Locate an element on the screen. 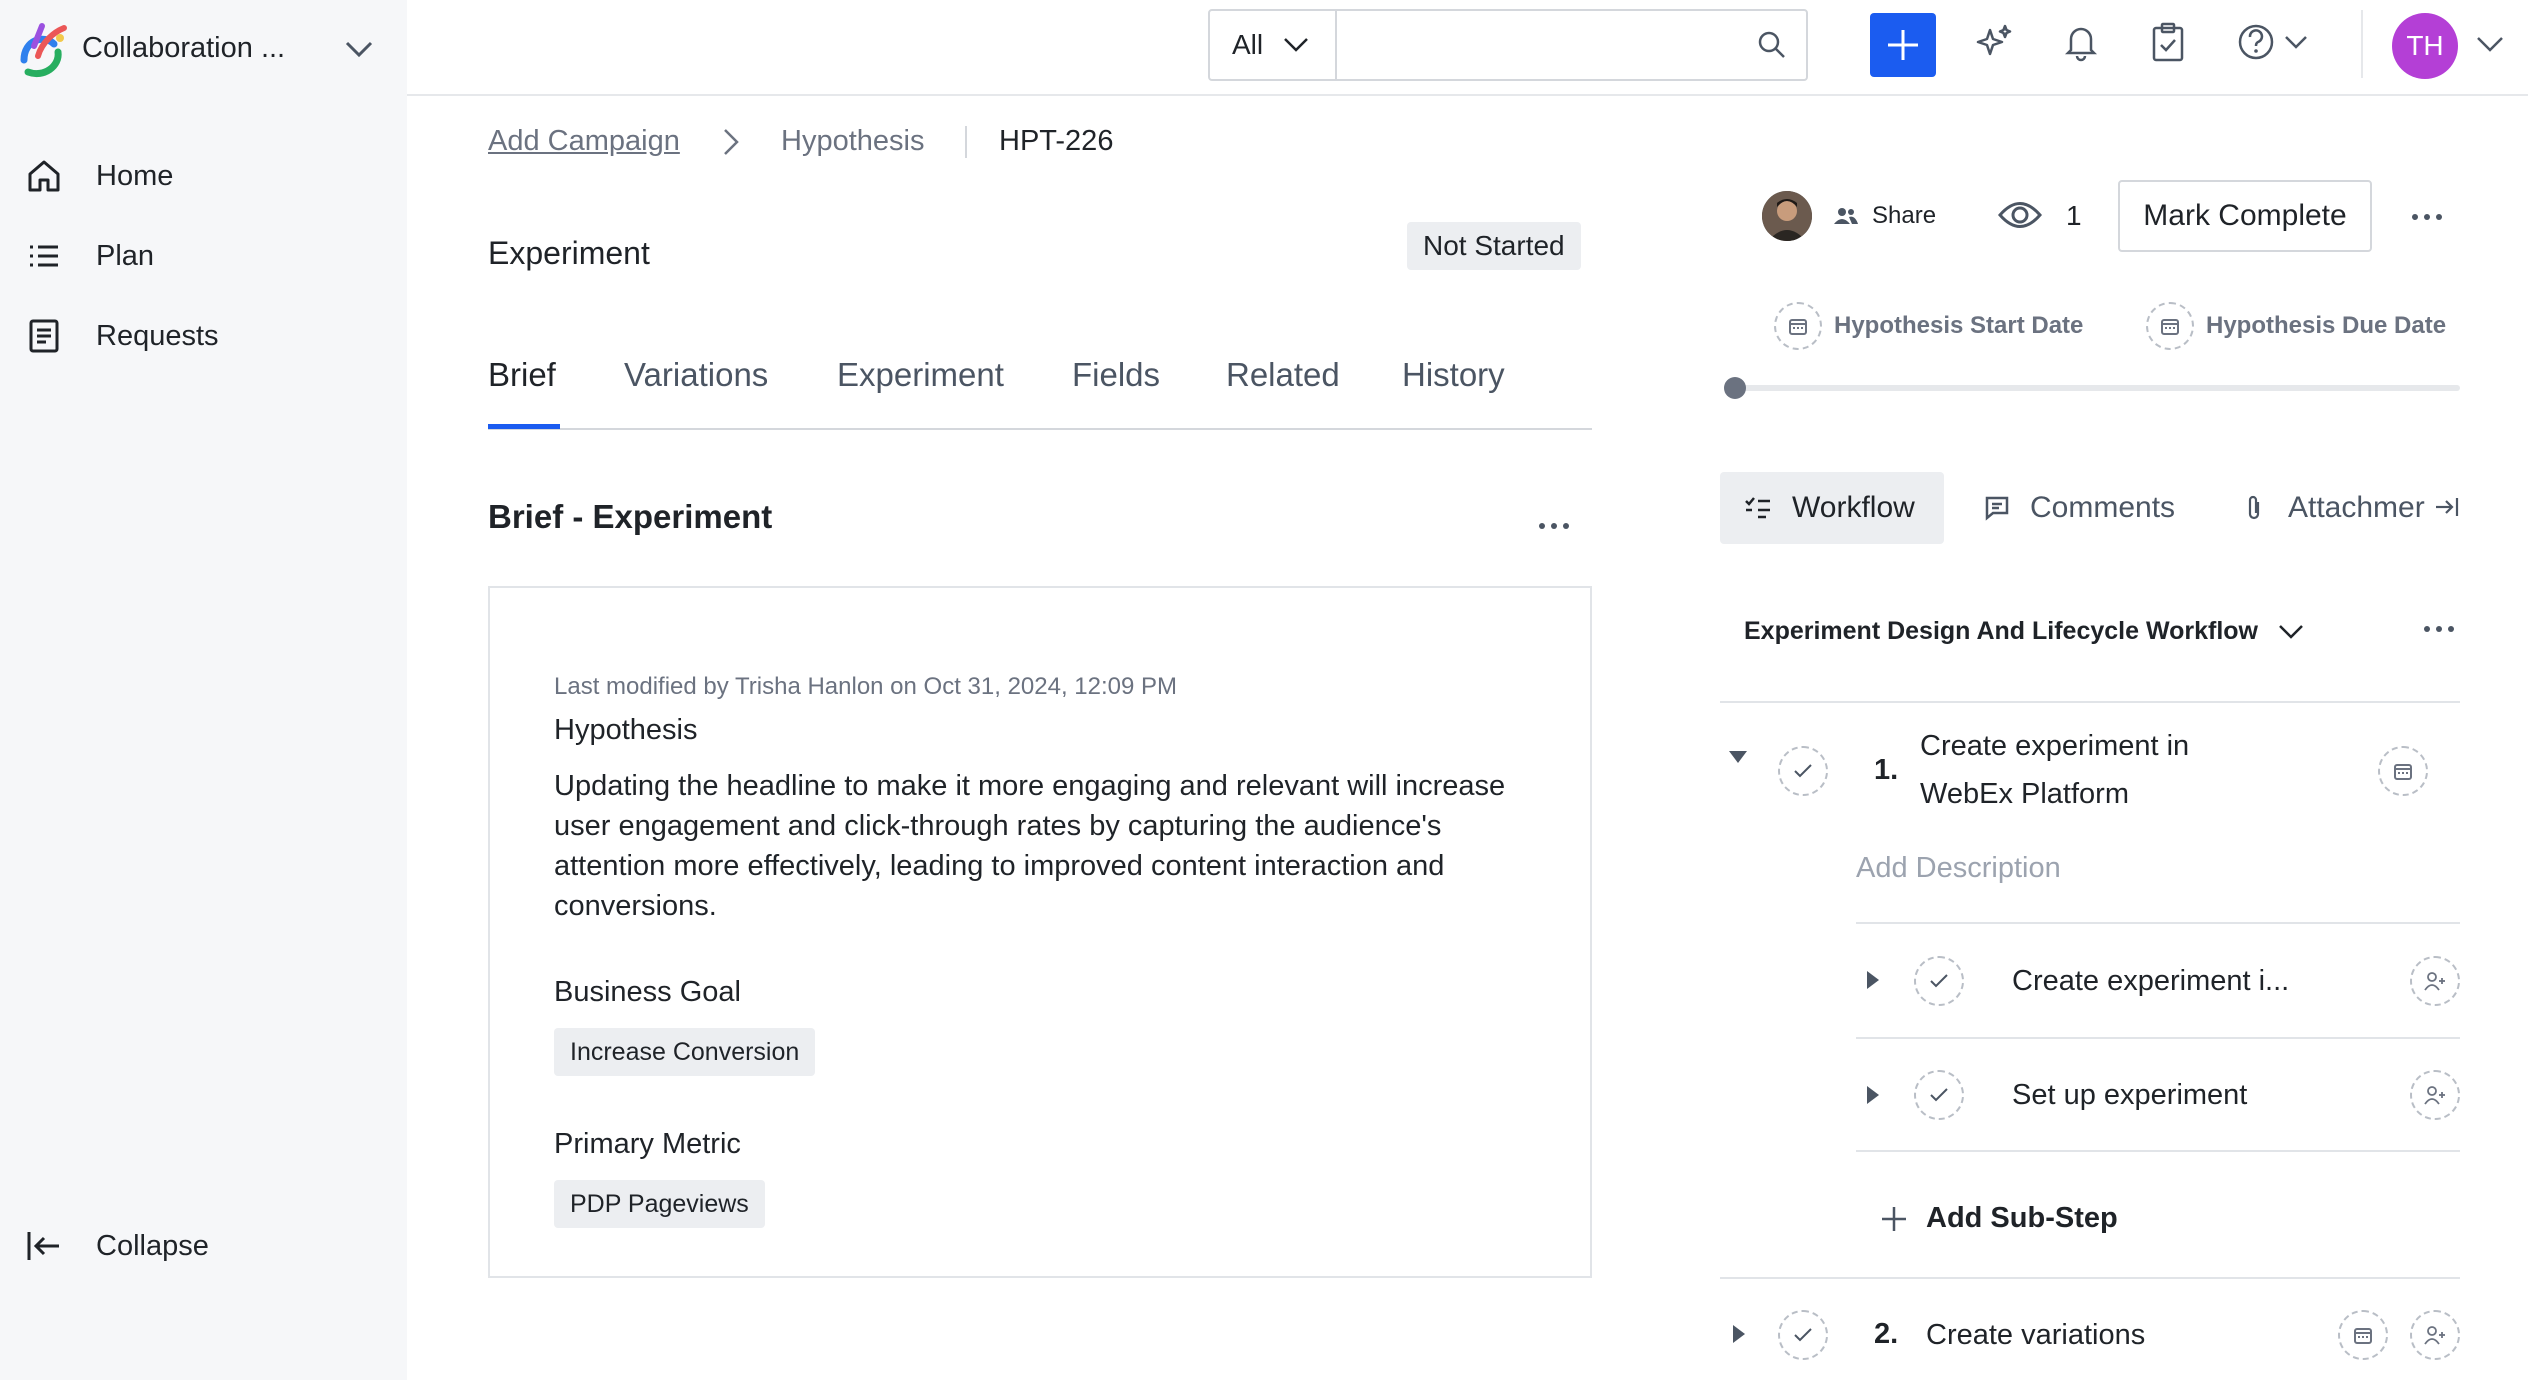 This screenshot has width=2528, height=1380. workflow-icon is located at coordinates (1758, 508).